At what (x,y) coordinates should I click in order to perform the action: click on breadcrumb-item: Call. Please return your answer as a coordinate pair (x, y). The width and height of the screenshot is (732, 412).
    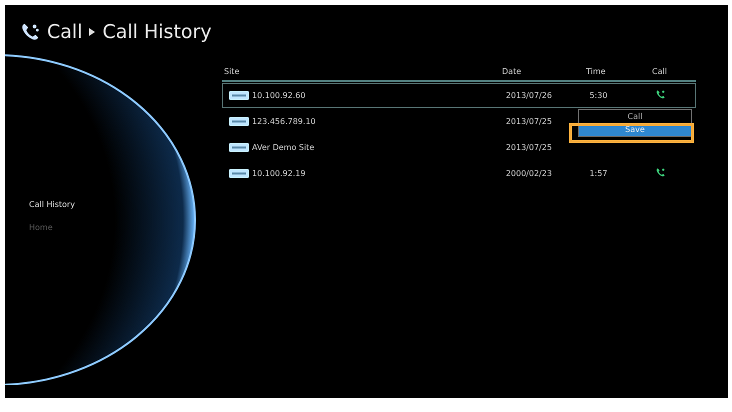
    Looking at the image, I should click on (64, 32).